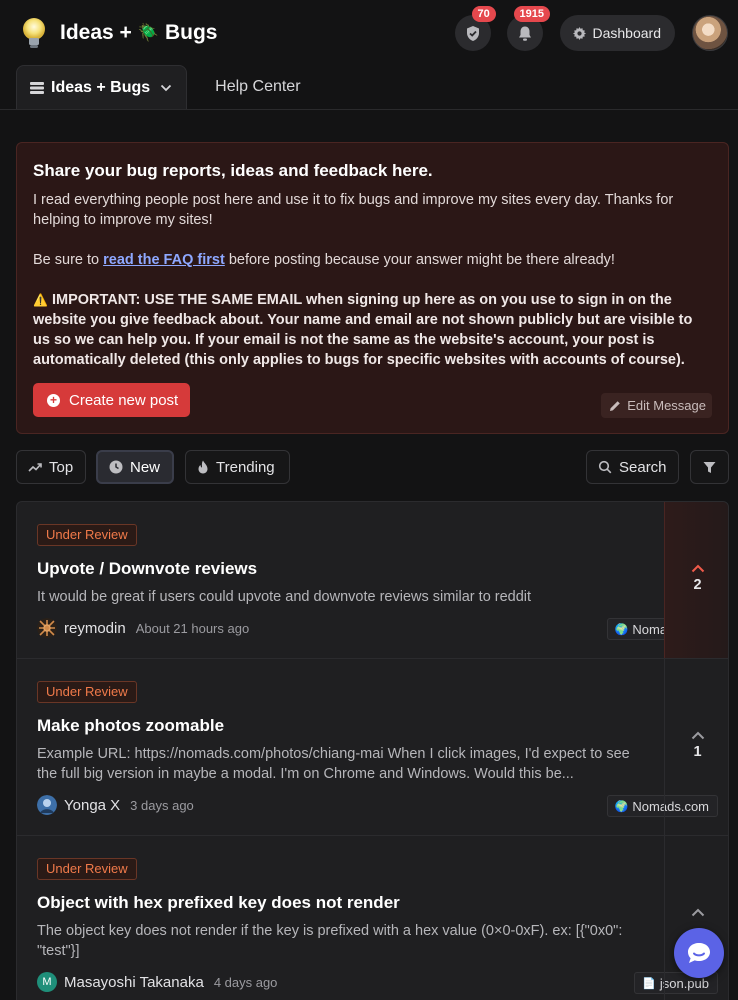  What do you see at coordinates (524, 33) in the screenshot?
I see `bell-icon` at bounding box center [524, 33].